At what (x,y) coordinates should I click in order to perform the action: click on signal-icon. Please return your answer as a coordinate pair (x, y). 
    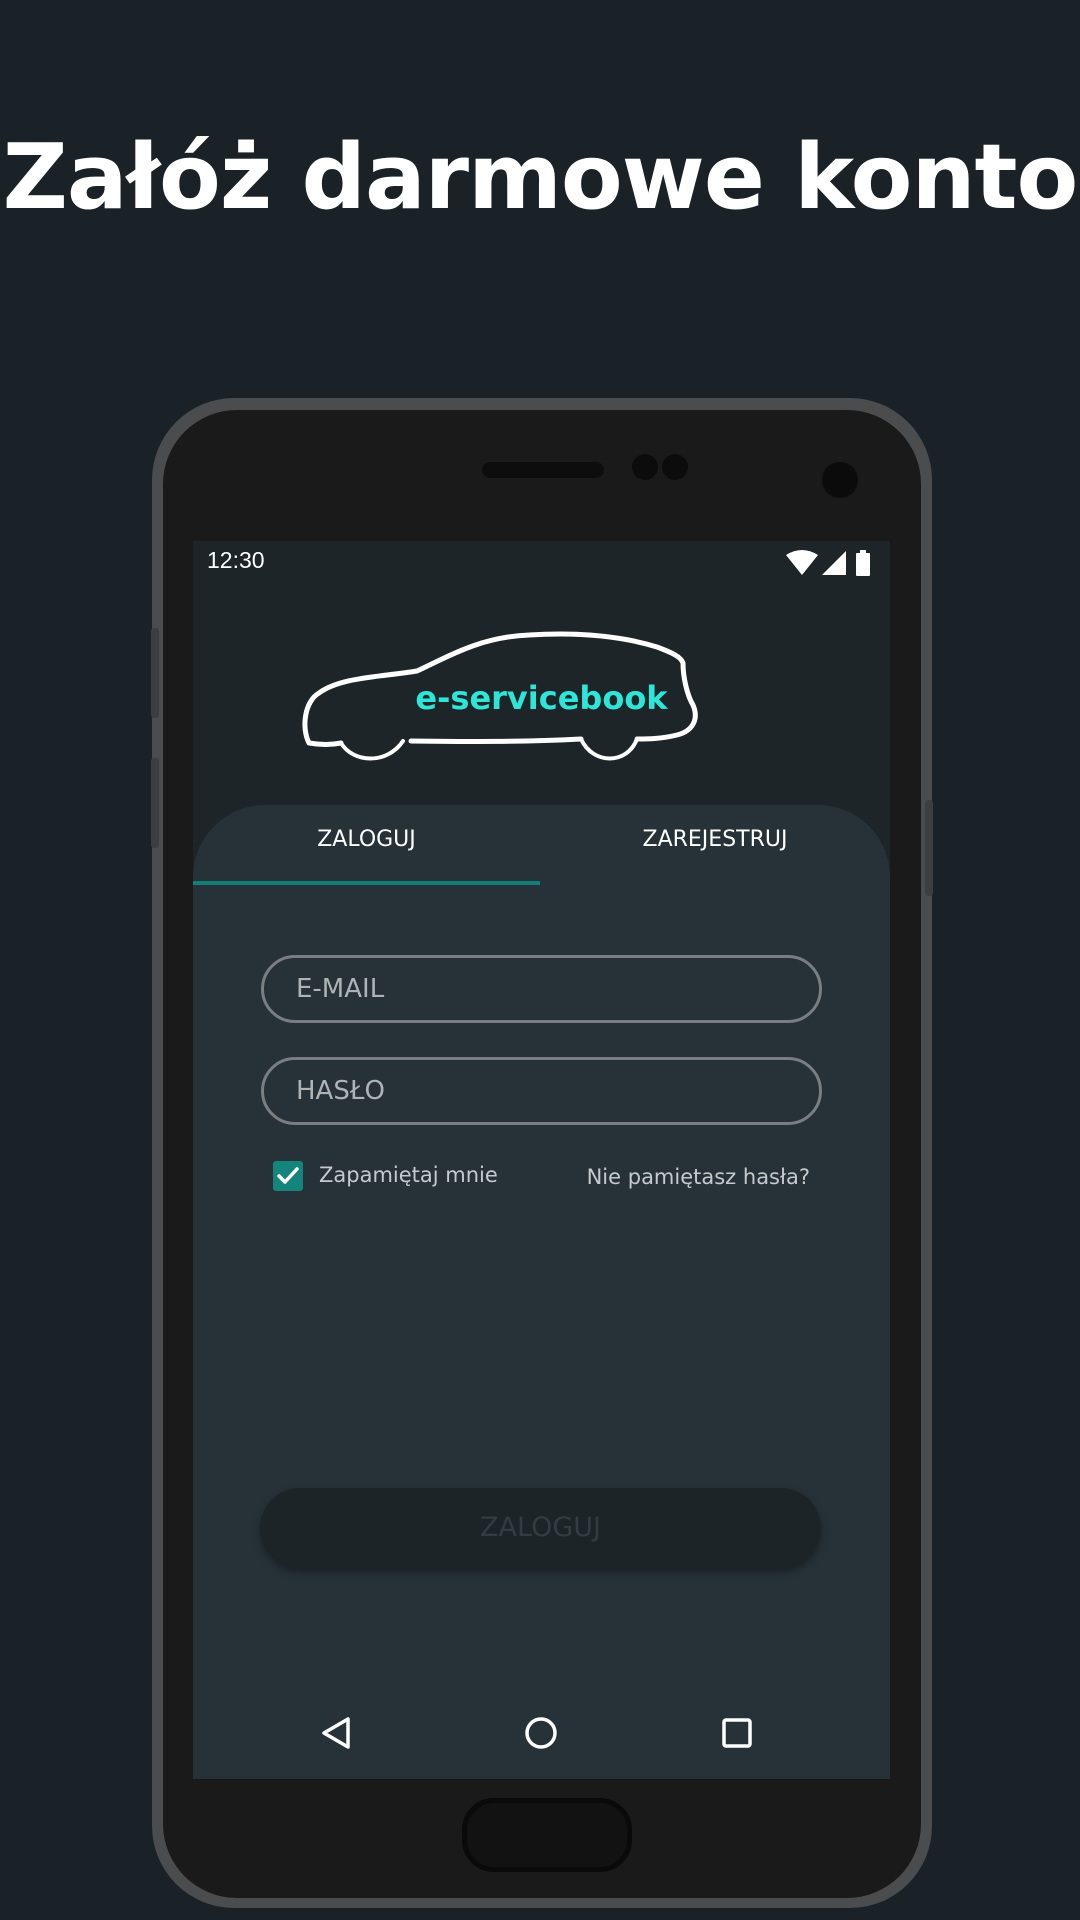
    Looking at the image, I should click on (834, 563).